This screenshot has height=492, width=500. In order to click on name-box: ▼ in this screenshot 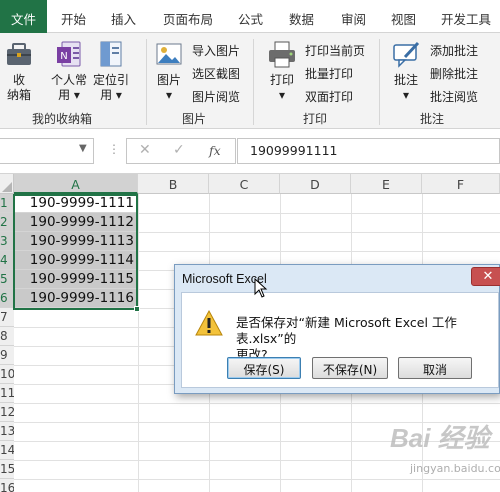, I will do `click(47, 151)`.